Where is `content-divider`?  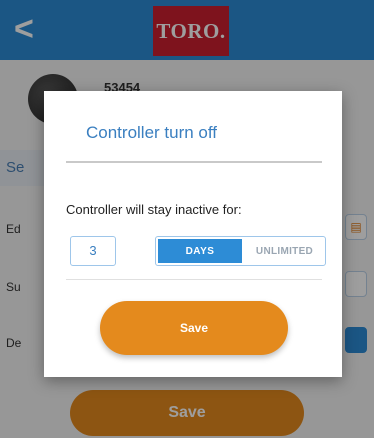
content-divider is located at coordinates (194, 279).